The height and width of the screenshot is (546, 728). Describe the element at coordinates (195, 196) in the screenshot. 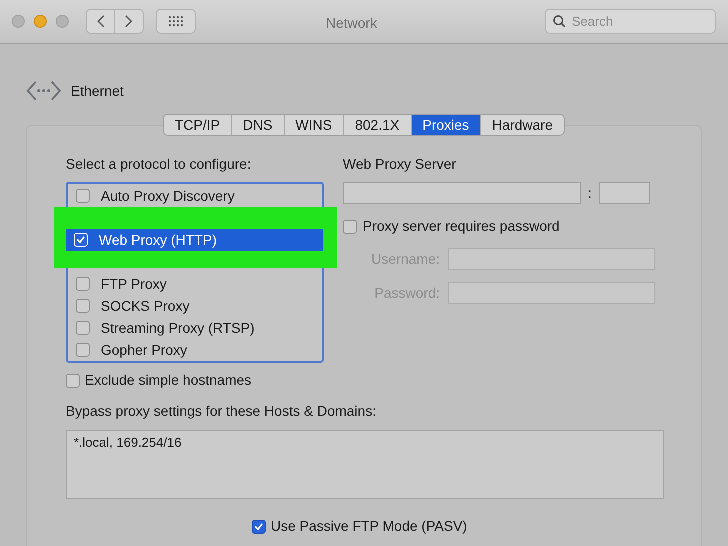

I see `protocol-item: Auto Proxy Discovery` at that location.